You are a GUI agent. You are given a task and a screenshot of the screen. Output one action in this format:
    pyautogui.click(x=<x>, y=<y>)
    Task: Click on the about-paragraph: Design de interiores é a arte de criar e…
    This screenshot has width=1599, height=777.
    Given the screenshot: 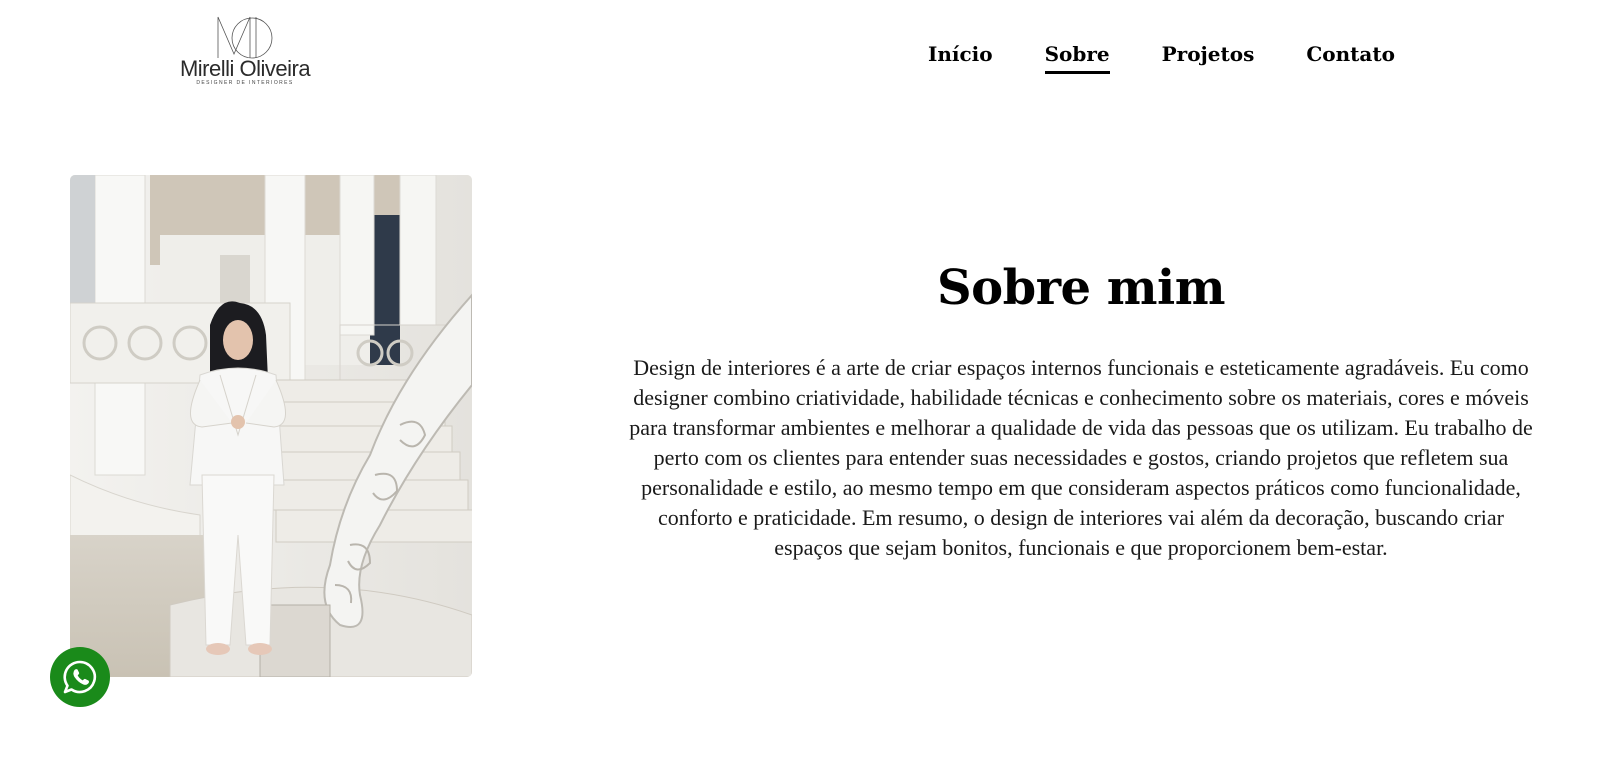 What is the action you would take?
    pyautogui.click(x=1081, y=457)
    